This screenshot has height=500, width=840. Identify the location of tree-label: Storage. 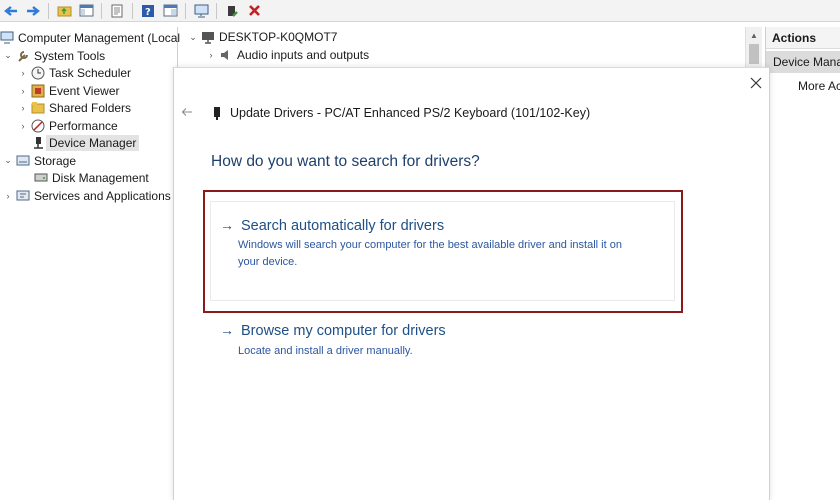
(55, 160).